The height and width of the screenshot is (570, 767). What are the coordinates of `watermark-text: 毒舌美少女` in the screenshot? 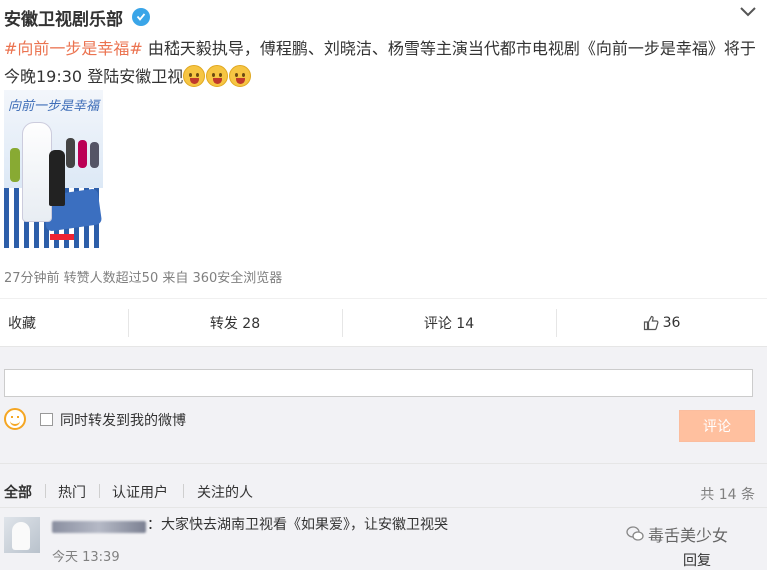 It's located at (688, 535).